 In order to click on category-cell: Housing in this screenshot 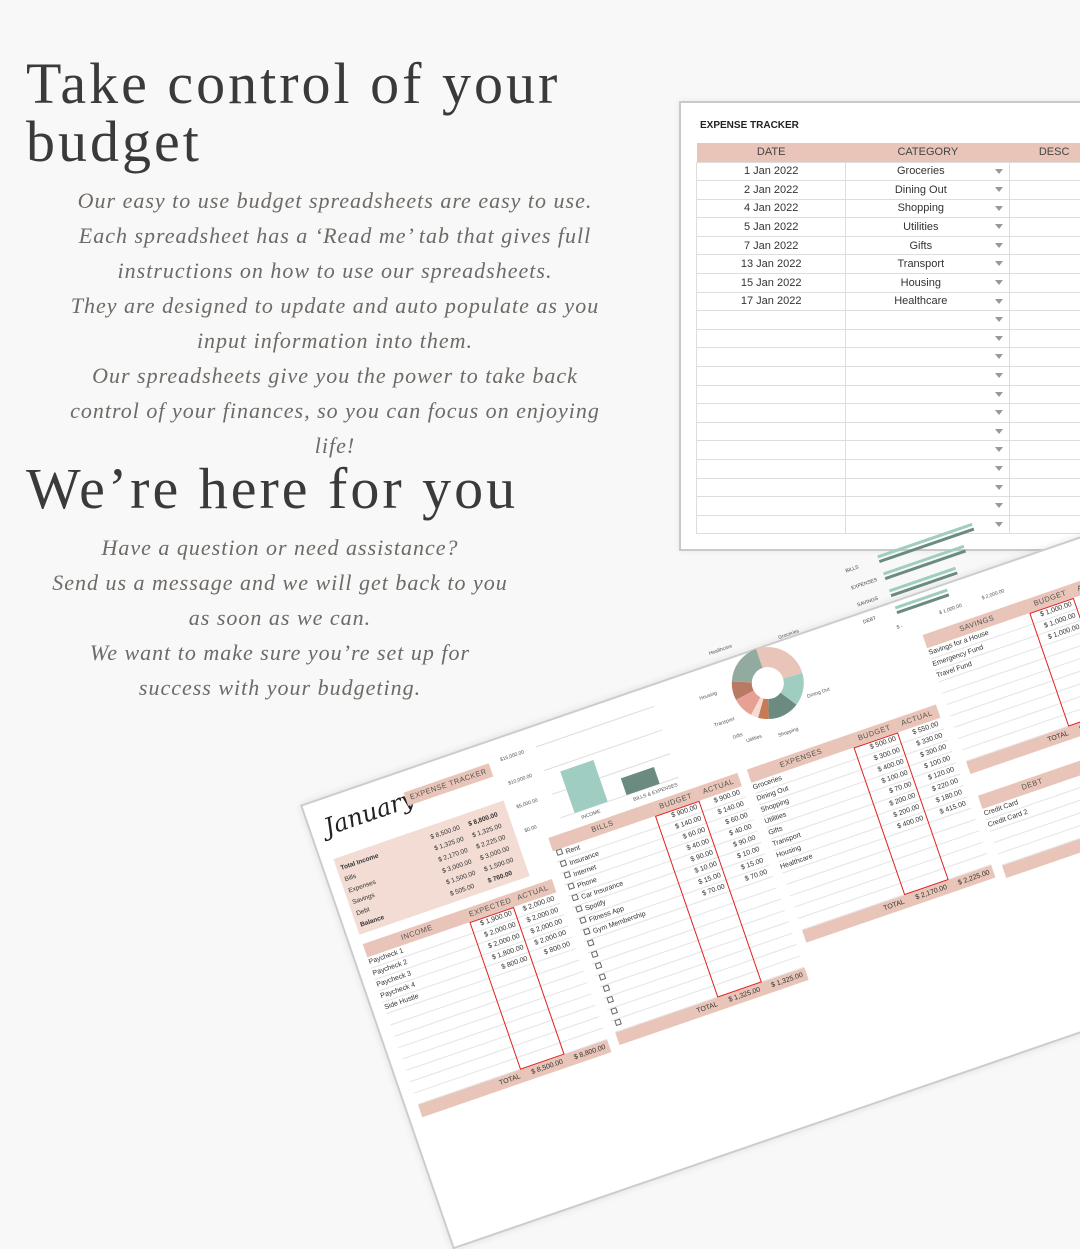, I will do `click(928, 283)`.